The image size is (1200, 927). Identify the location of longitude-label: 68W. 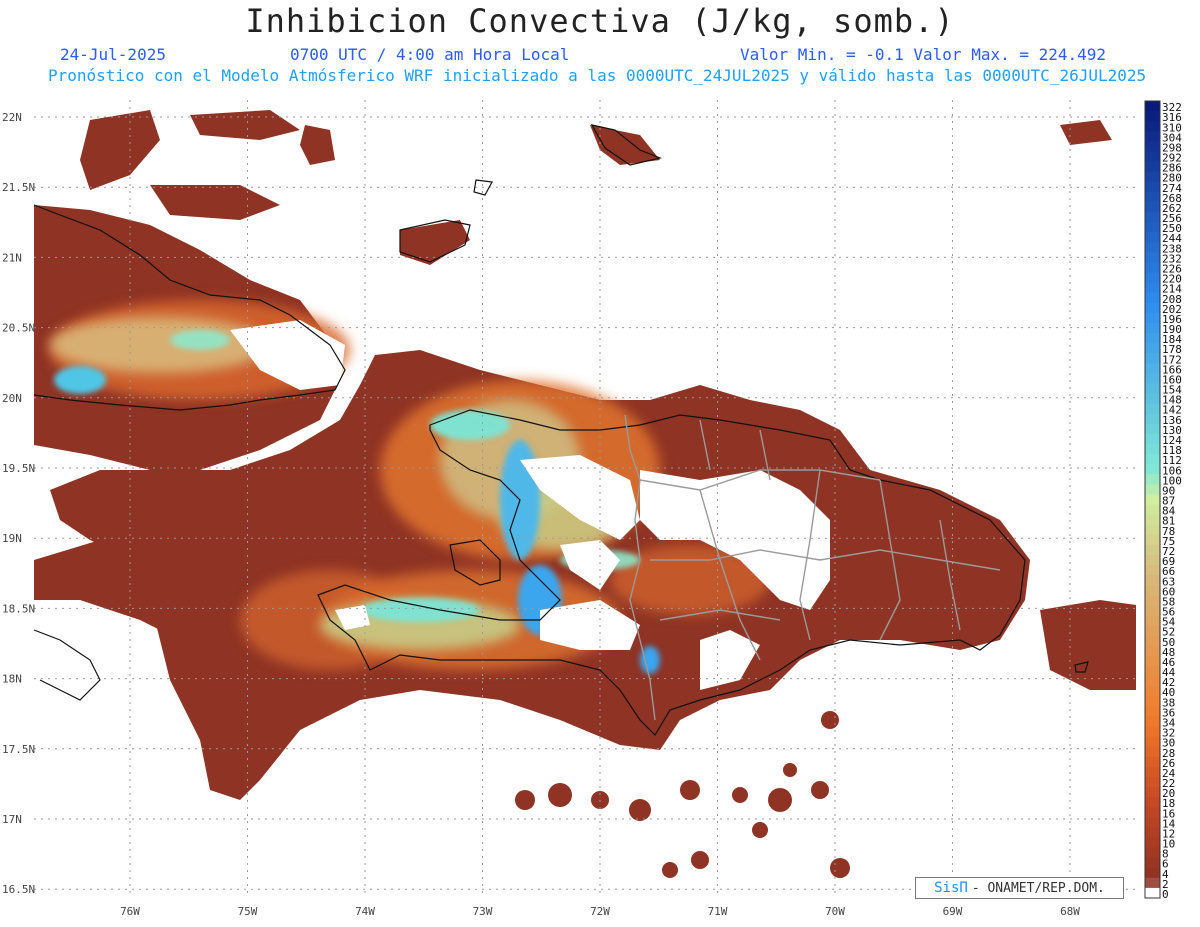
(1070, 911).